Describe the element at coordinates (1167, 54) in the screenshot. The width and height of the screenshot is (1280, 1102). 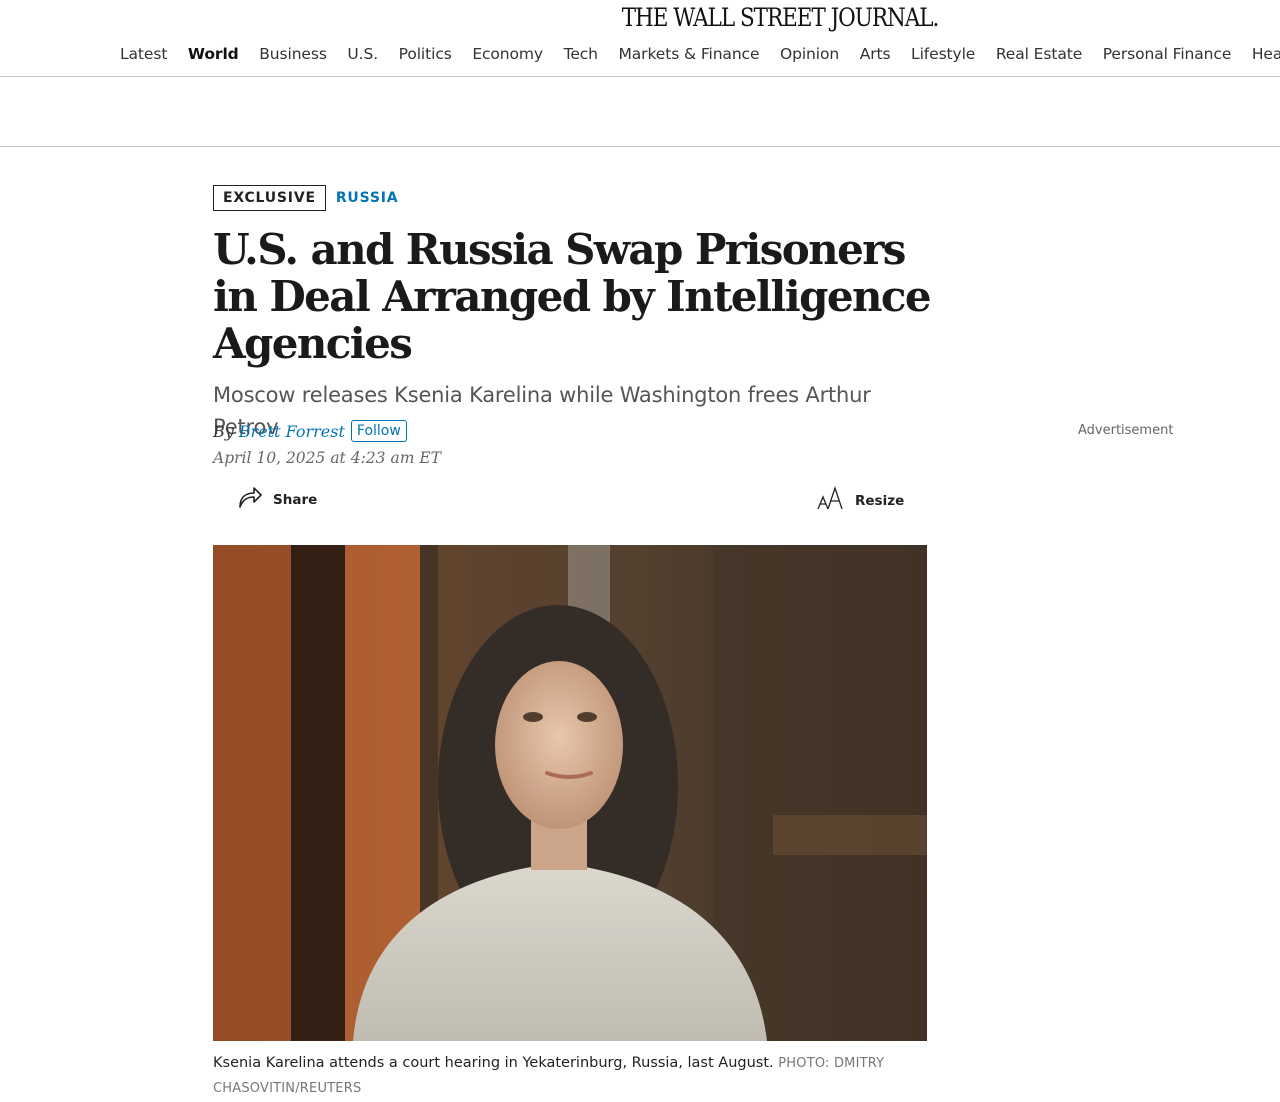
I see `nav-item-personal-finance: Personal Finance` at that location.